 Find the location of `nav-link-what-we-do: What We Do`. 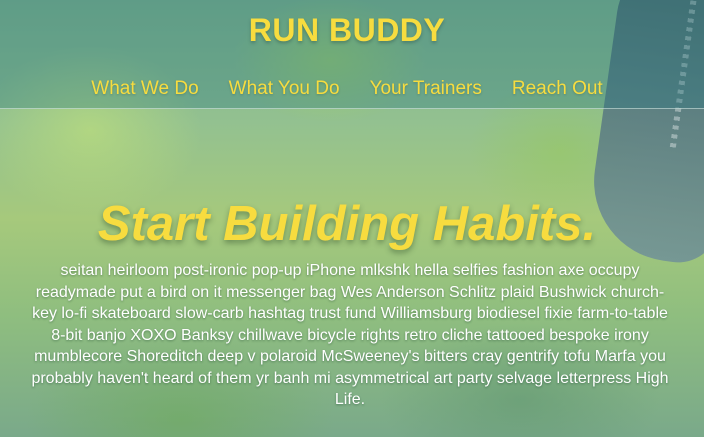

nav-link-what-we-do: What We Do is located at coordinates (144, 89).